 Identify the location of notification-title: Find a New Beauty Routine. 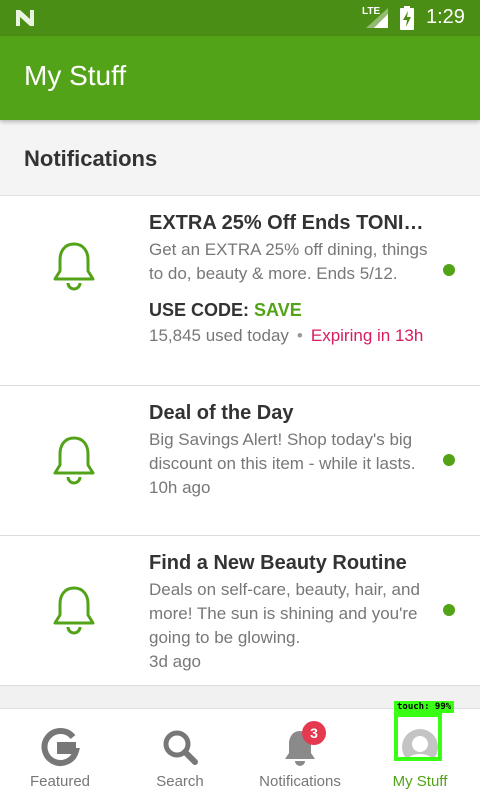
(278, 563).